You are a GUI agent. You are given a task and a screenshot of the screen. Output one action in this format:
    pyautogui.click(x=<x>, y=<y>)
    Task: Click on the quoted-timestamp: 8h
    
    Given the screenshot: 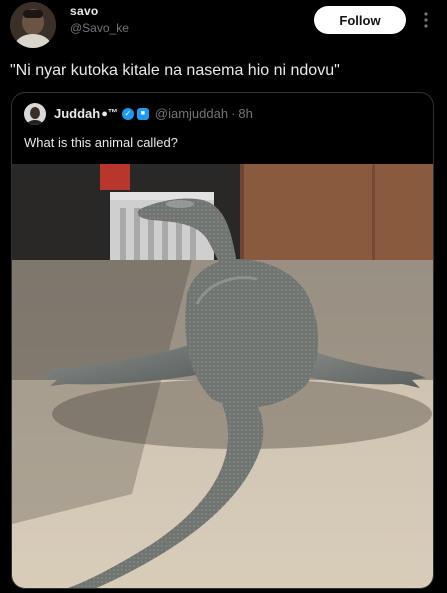 What is the action you would take?
    pyautogui.click(x=245, y=113)
    